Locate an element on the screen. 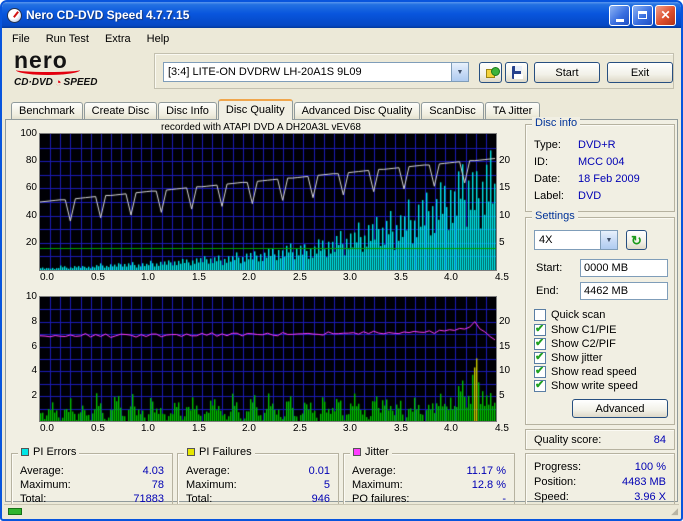 Image resolution: width=683 pixels, height=521 pixels. drive-select-value: [3:4] LITE-ON DVDRW LH-20A1S 9L09 is located at coordinates (265, 72).